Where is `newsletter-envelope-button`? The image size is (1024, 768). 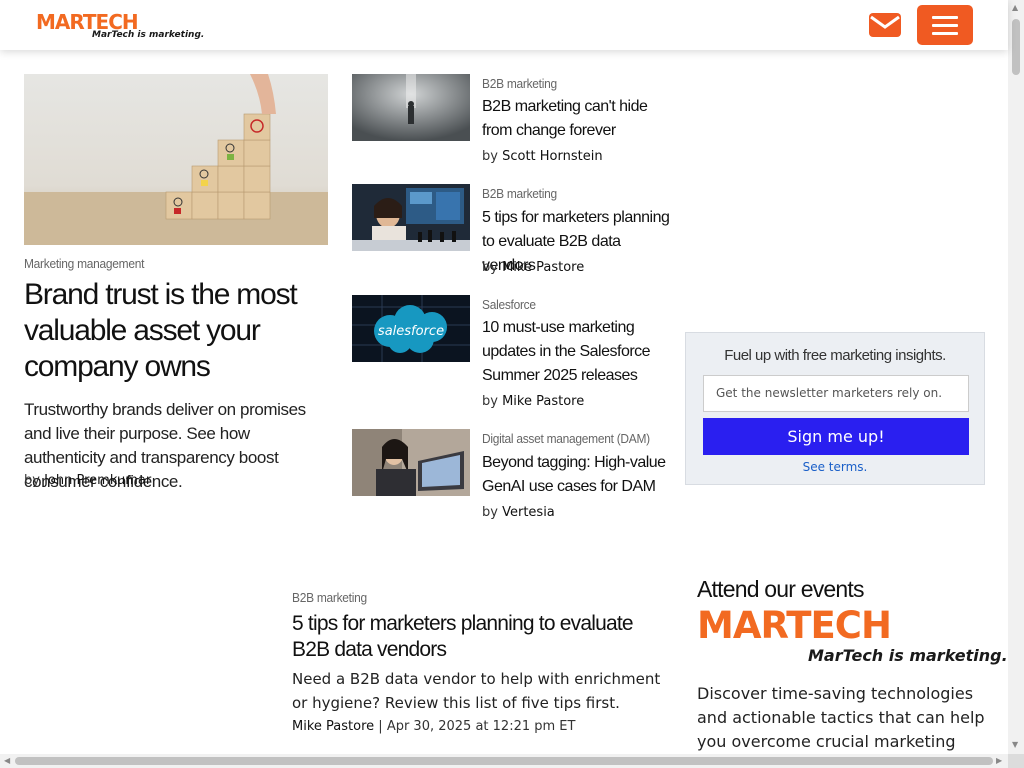 newsletter-envelope-button is located at coordinates (885, 25).